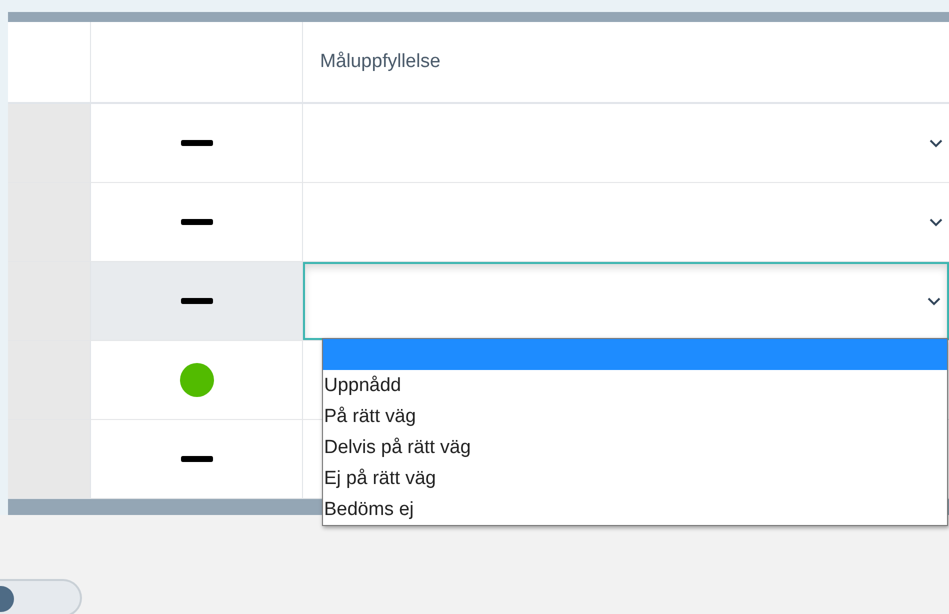  I want to click on dropdown-option: Bedöms ej, so click(635, 509).